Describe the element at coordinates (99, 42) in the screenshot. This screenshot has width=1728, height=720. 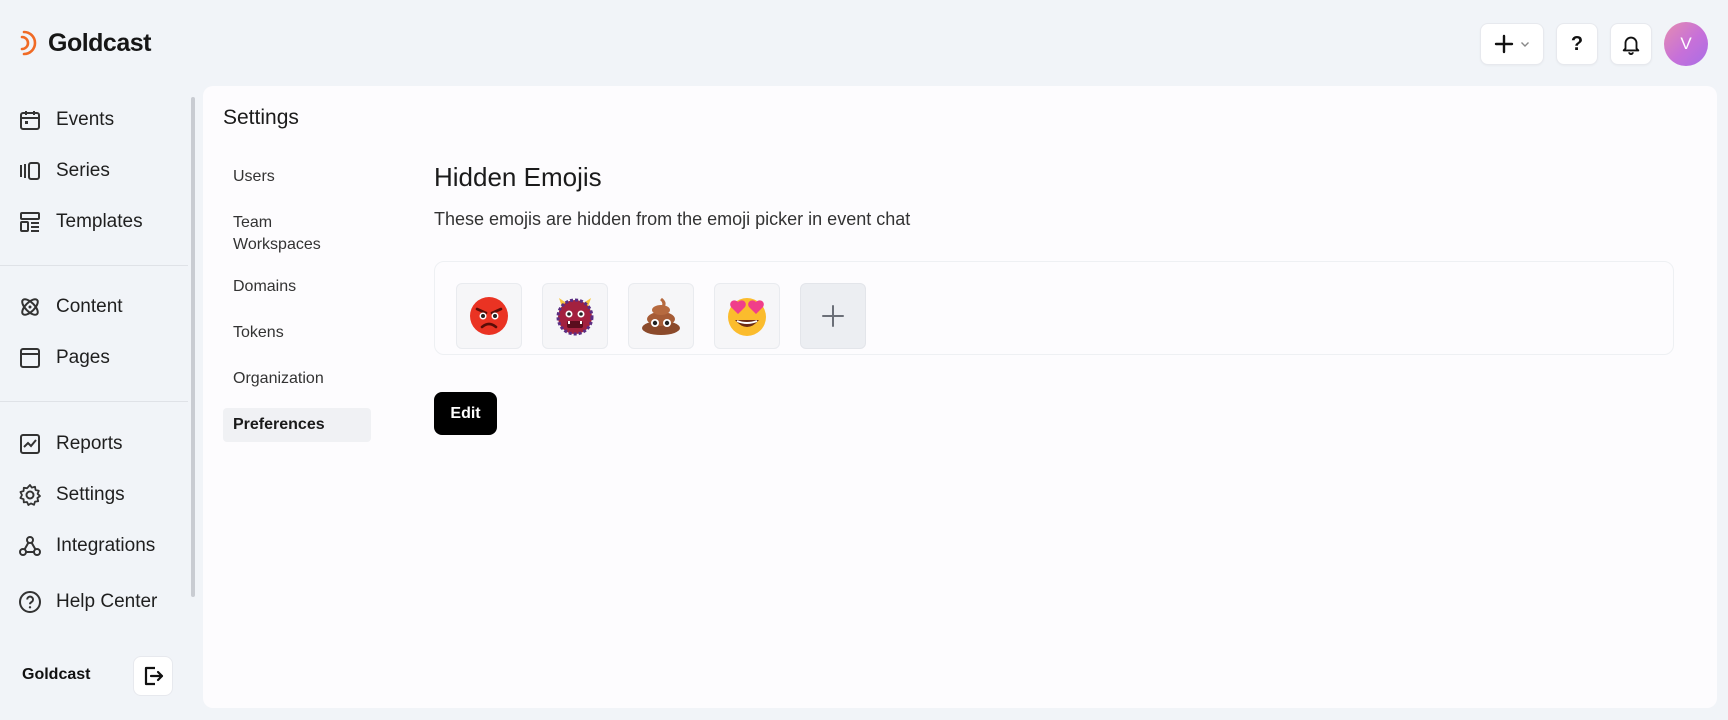
I see `app-name: Goldcast` at that location.